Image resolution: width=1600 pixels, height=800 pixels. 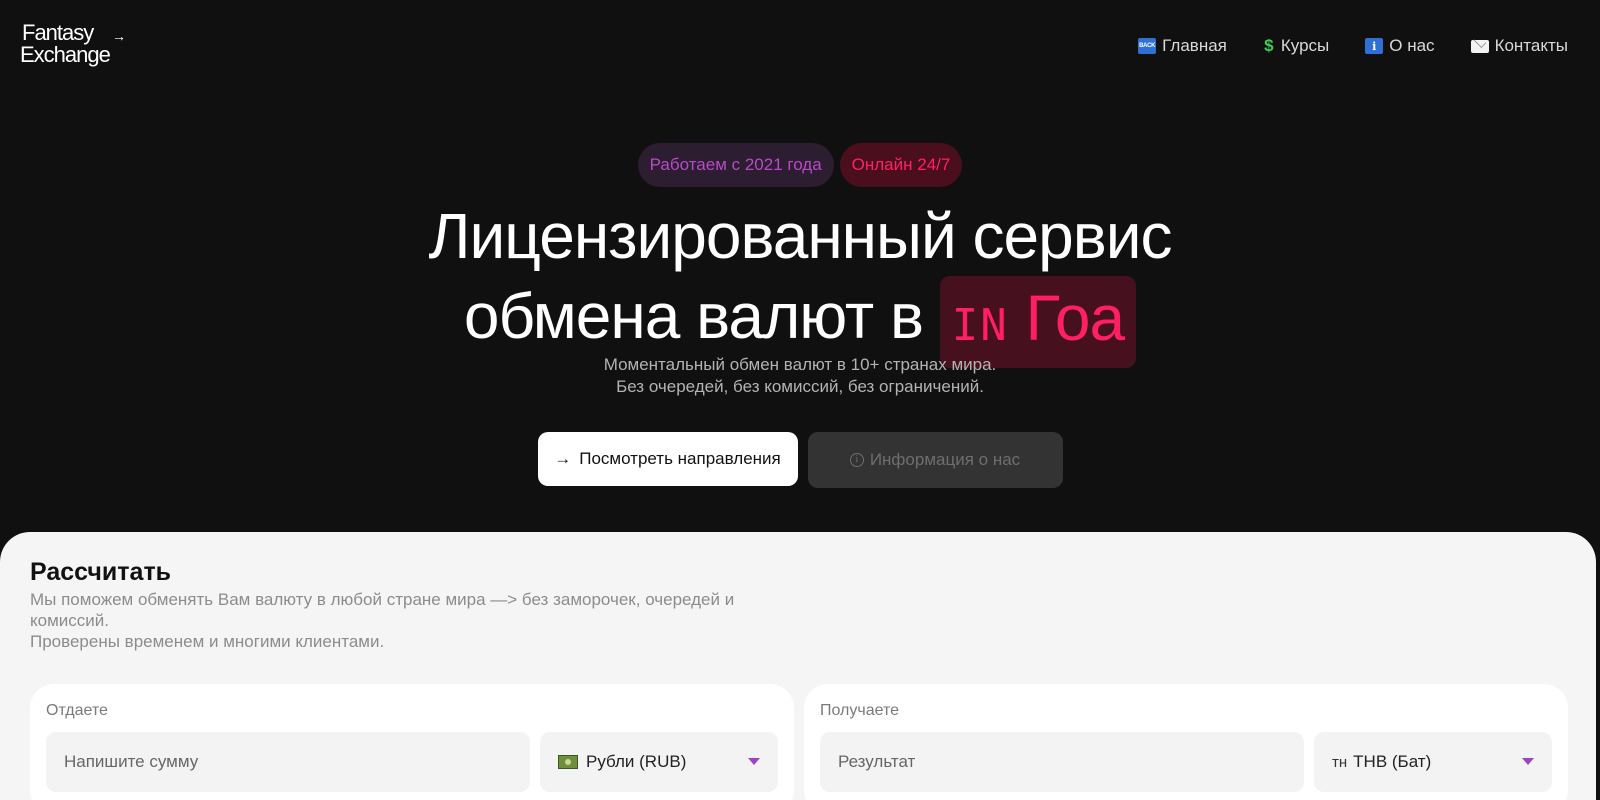 I want to click on calculator-desc-line2: комиссий., so click(x=69, y=620).